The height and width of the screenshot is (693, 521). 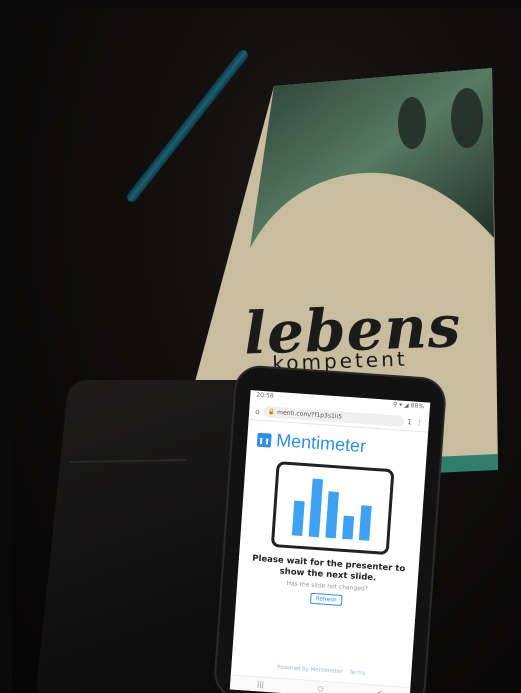 What do you see at coordinates (320, 688) in the screenshot?
I see `home-button-icon: ○` at bounding box center [320, 688].